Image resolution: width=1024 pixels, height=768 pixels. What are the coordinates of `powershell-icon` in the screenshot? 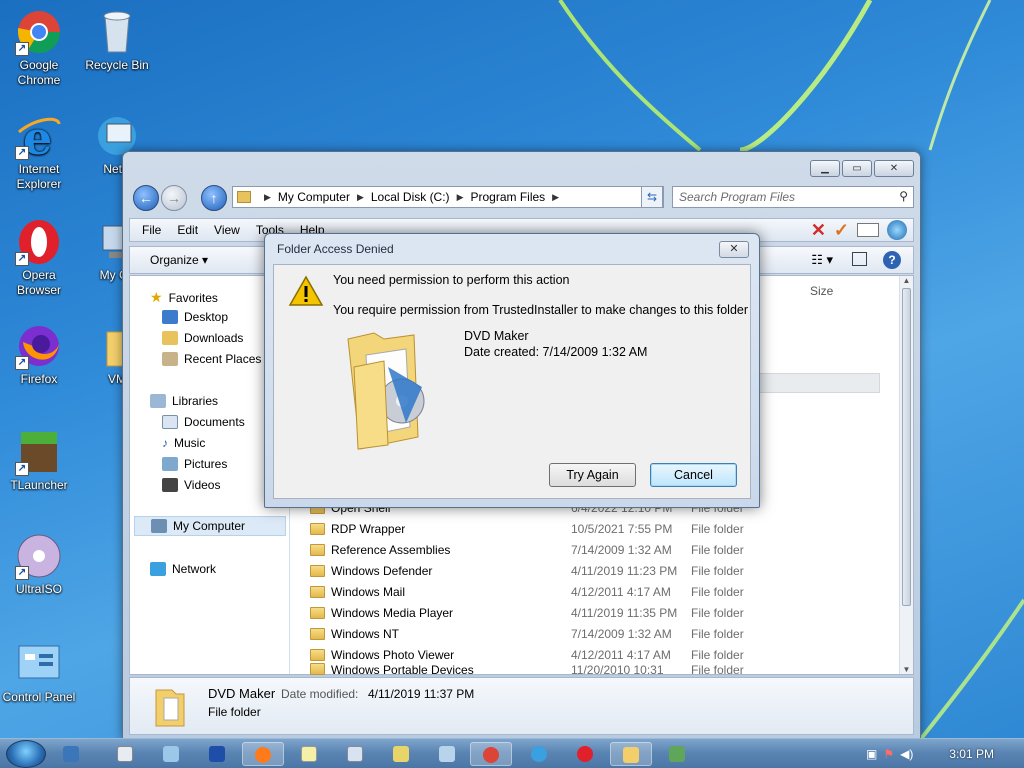 It's located at (217, 754).